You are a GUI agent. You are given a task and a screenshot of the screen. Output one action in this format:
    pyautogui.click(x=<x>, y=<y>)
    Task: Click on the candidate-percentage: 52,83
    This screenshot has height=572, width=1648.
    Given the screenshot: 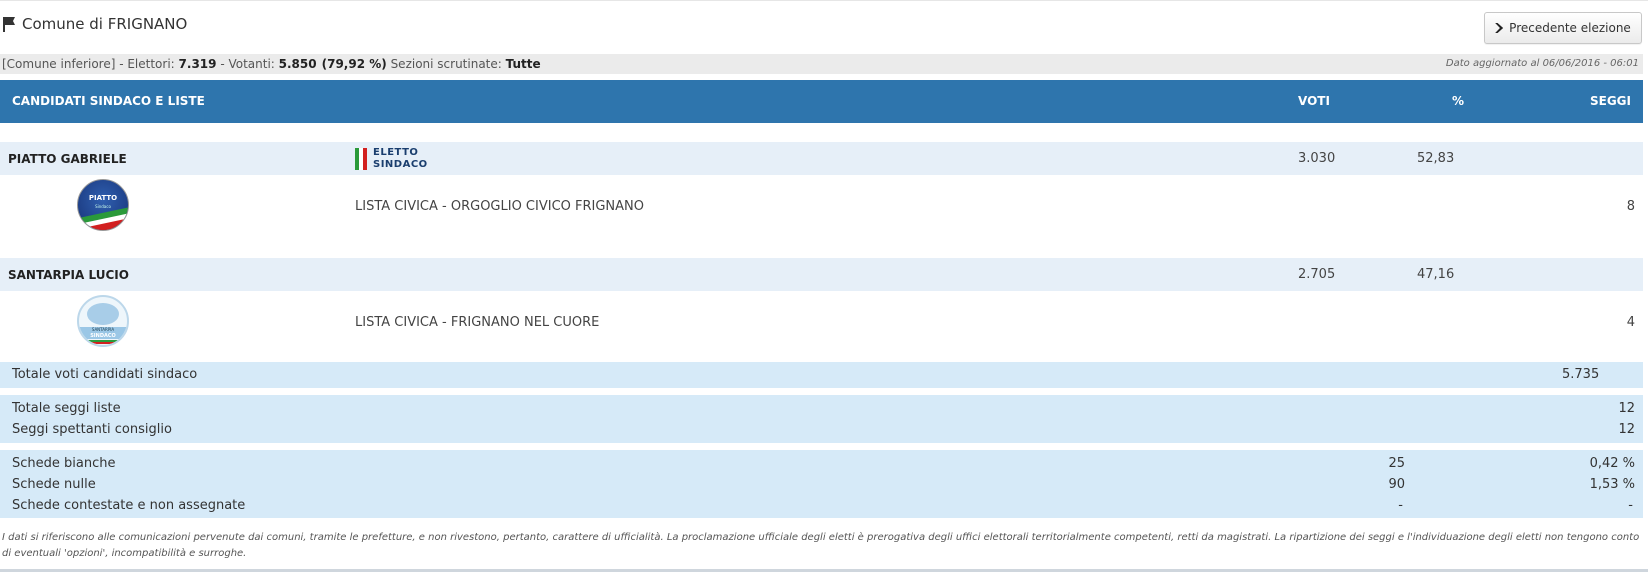 What is the action you would take?
    pyautogui.click(x=1436, y=158)
    